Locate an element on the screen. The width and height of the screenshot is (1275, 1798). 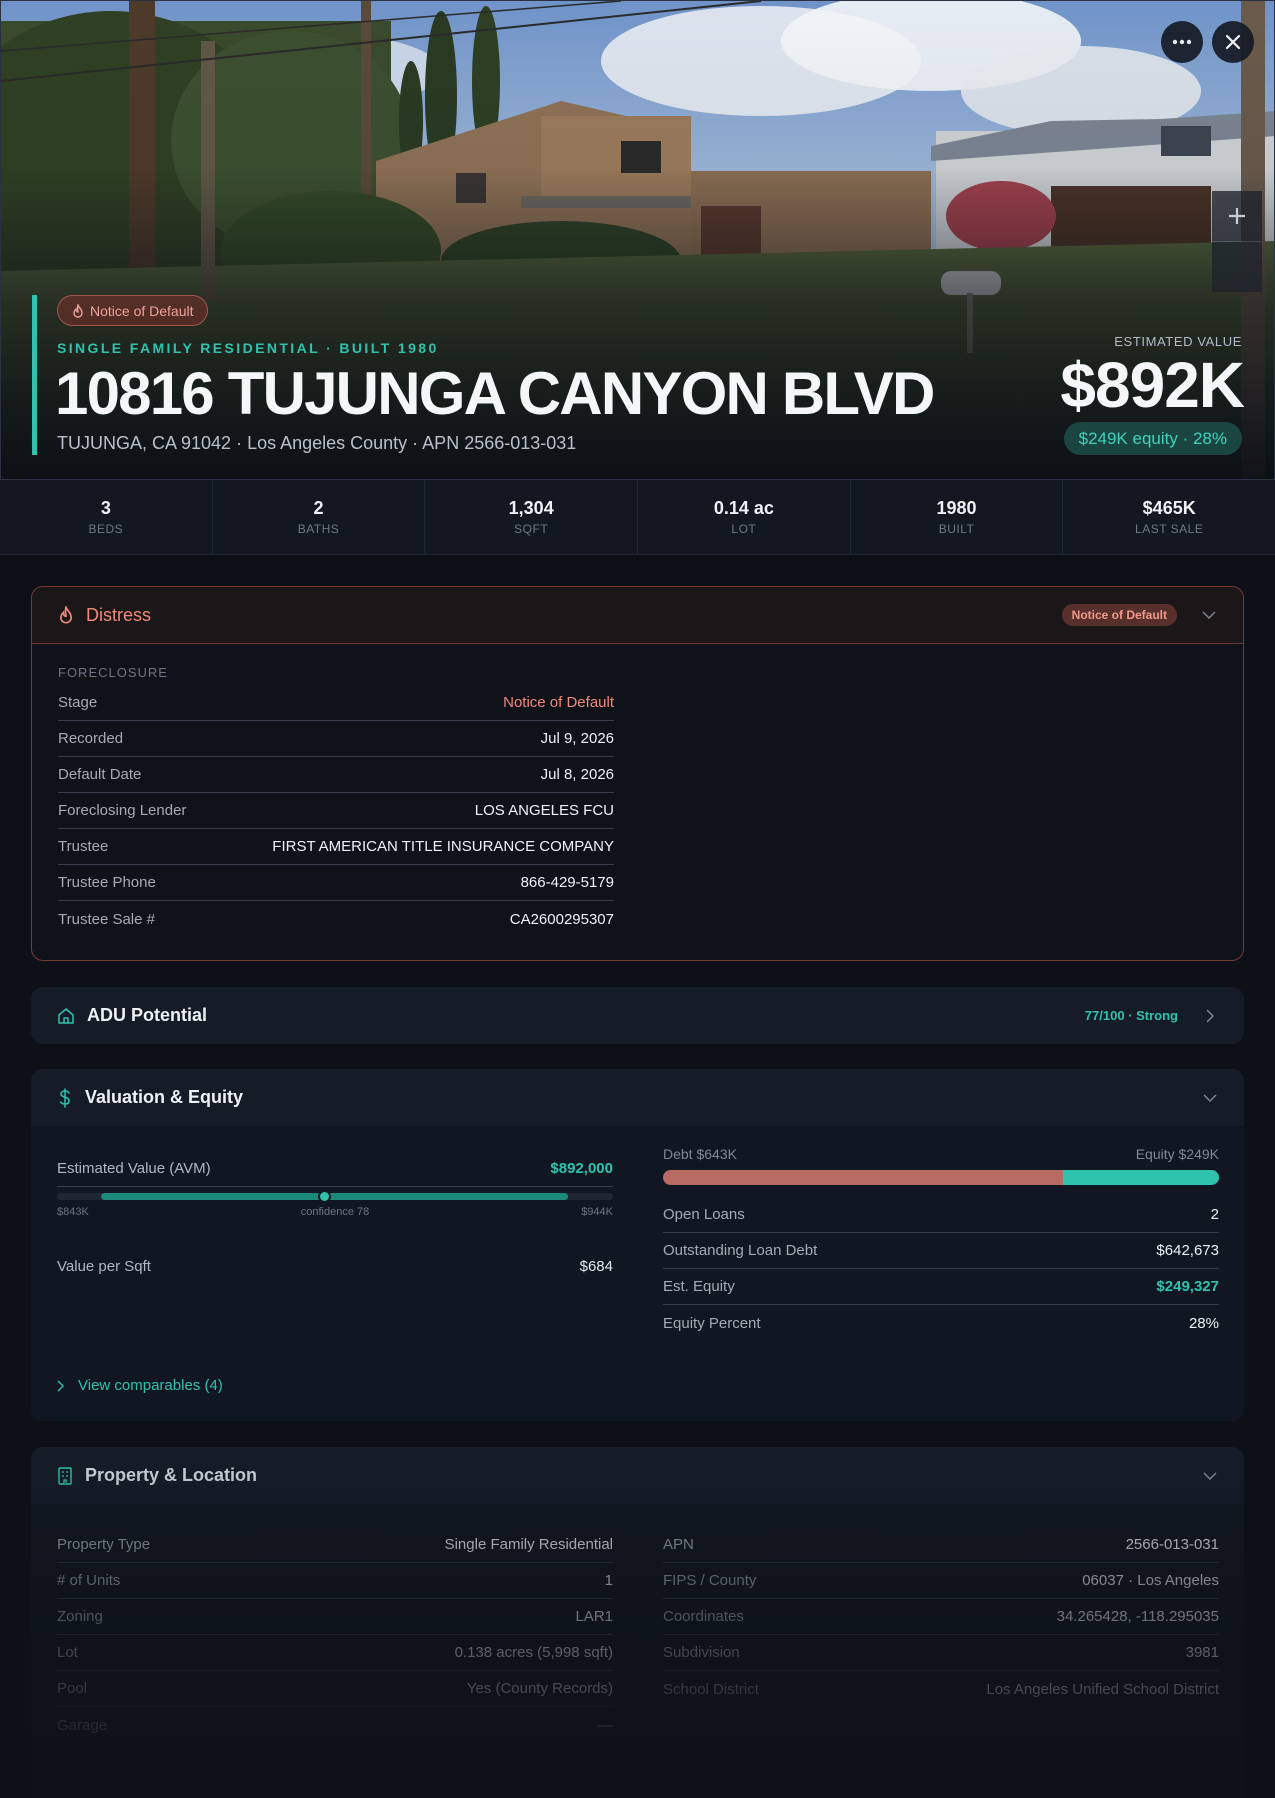
dollar-icon is located at coordinates (64, 1097).